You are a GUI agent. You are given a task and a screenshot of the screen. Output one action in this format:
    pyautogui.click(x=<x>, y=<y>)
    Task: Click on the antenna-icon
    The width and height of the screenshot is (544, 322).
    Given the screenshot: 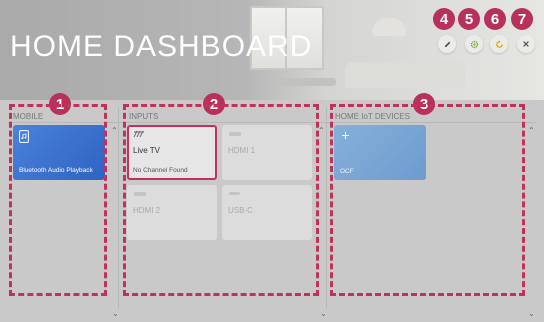 What is the action you would take?
    pyautogui.click(x=138, y=134)
    